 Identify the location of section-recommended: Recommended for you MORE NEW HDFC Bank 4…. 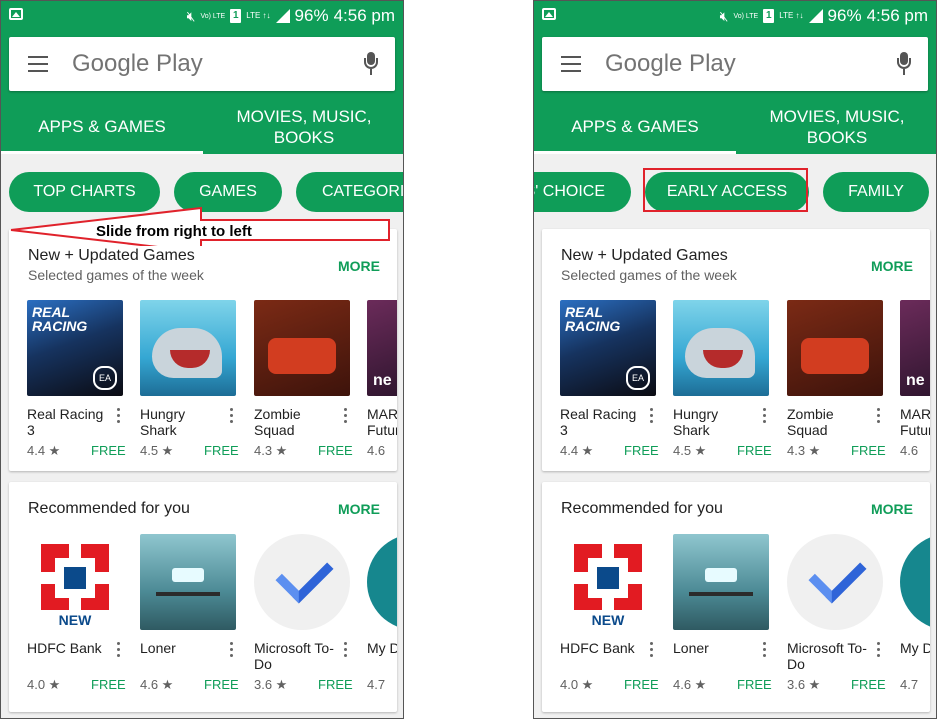
(736, 597).